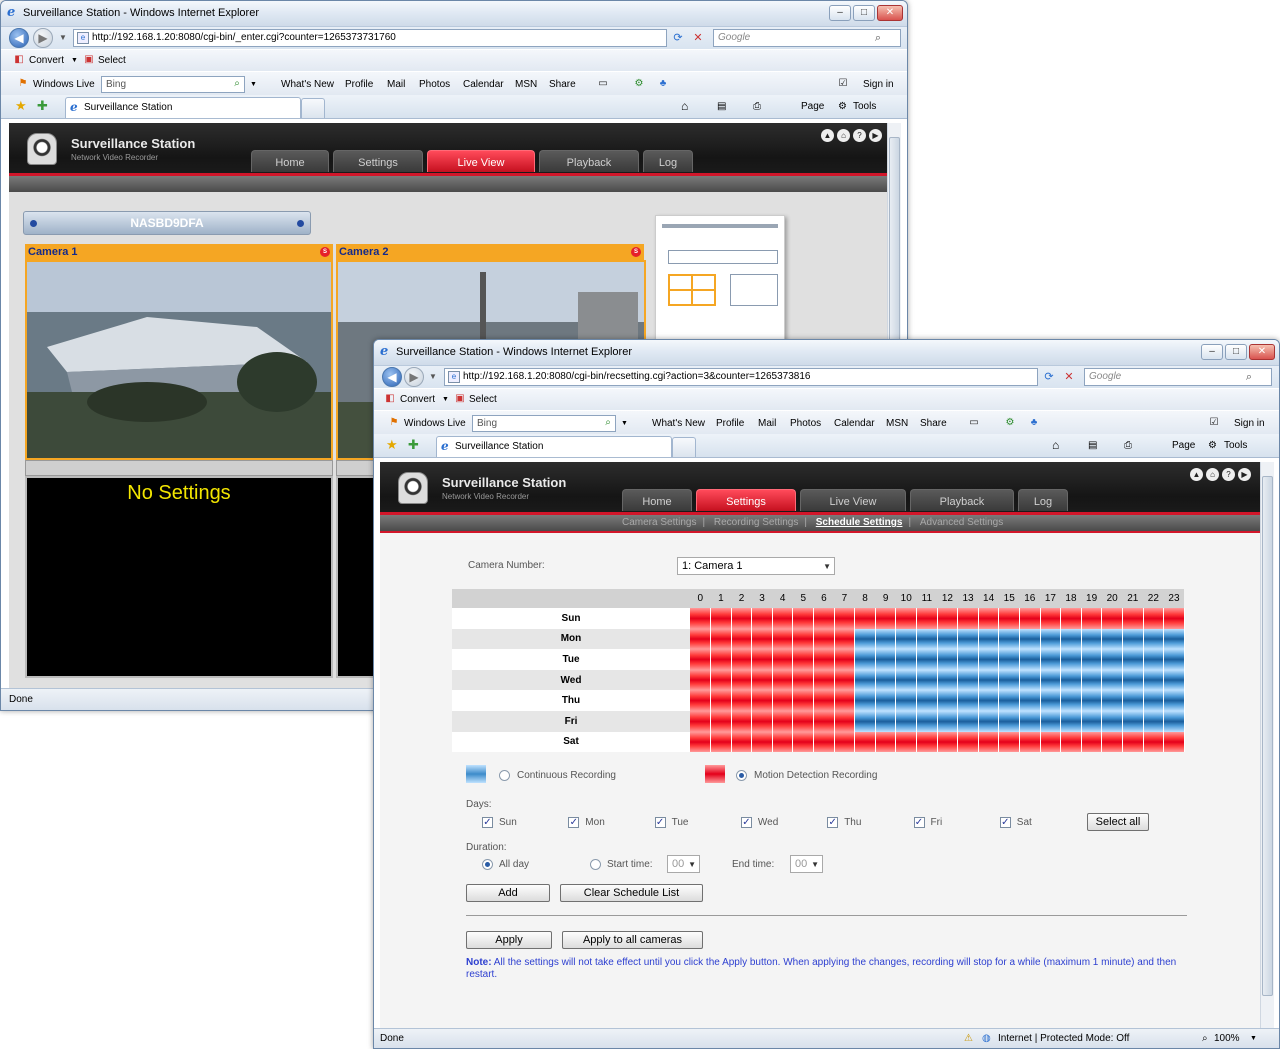  Describe the element at coordinates (678, 38) in the screenshot. I see `refresh-icon: ⟳` at that location.